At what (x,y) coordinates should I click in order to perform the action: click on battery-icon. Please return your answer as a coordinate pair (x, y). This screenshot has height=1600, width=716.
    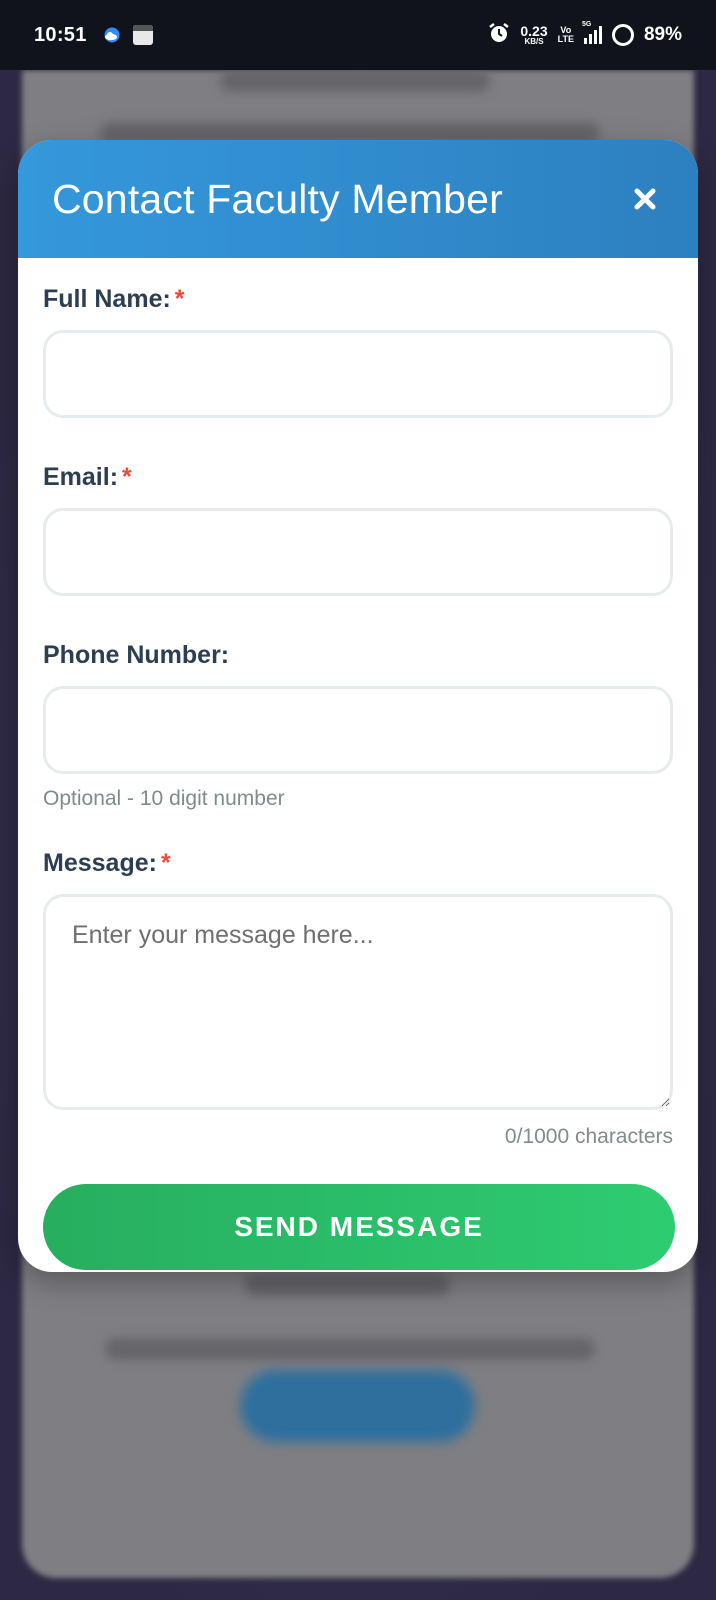
    Looking at the image, I should click on (622, 35).